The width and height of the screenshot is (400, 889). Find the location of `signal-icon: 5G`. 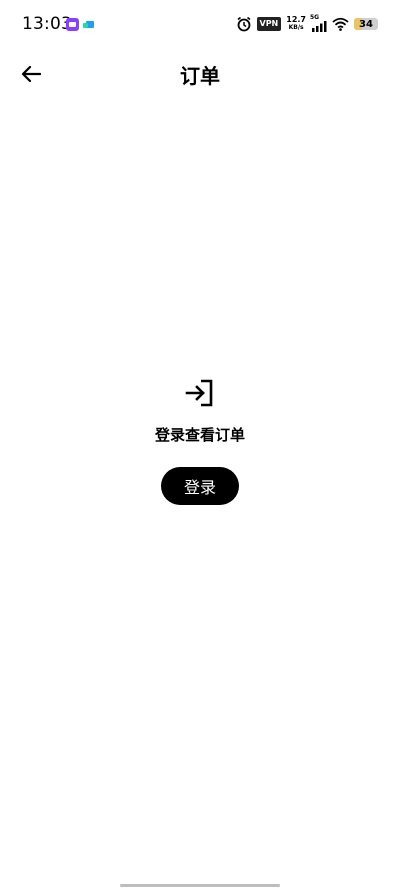

signal-icon: 5G is located at coordinates (318, 23).